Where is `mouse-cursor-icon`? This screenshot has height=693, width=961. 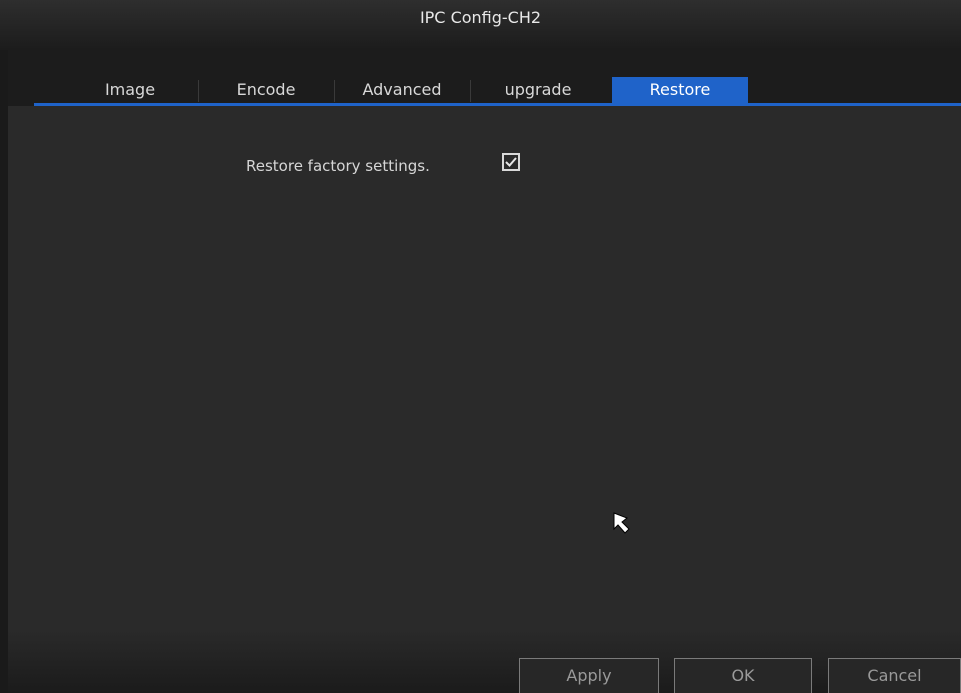 mouse-cursor-icon is located at coordinates (626, 527).